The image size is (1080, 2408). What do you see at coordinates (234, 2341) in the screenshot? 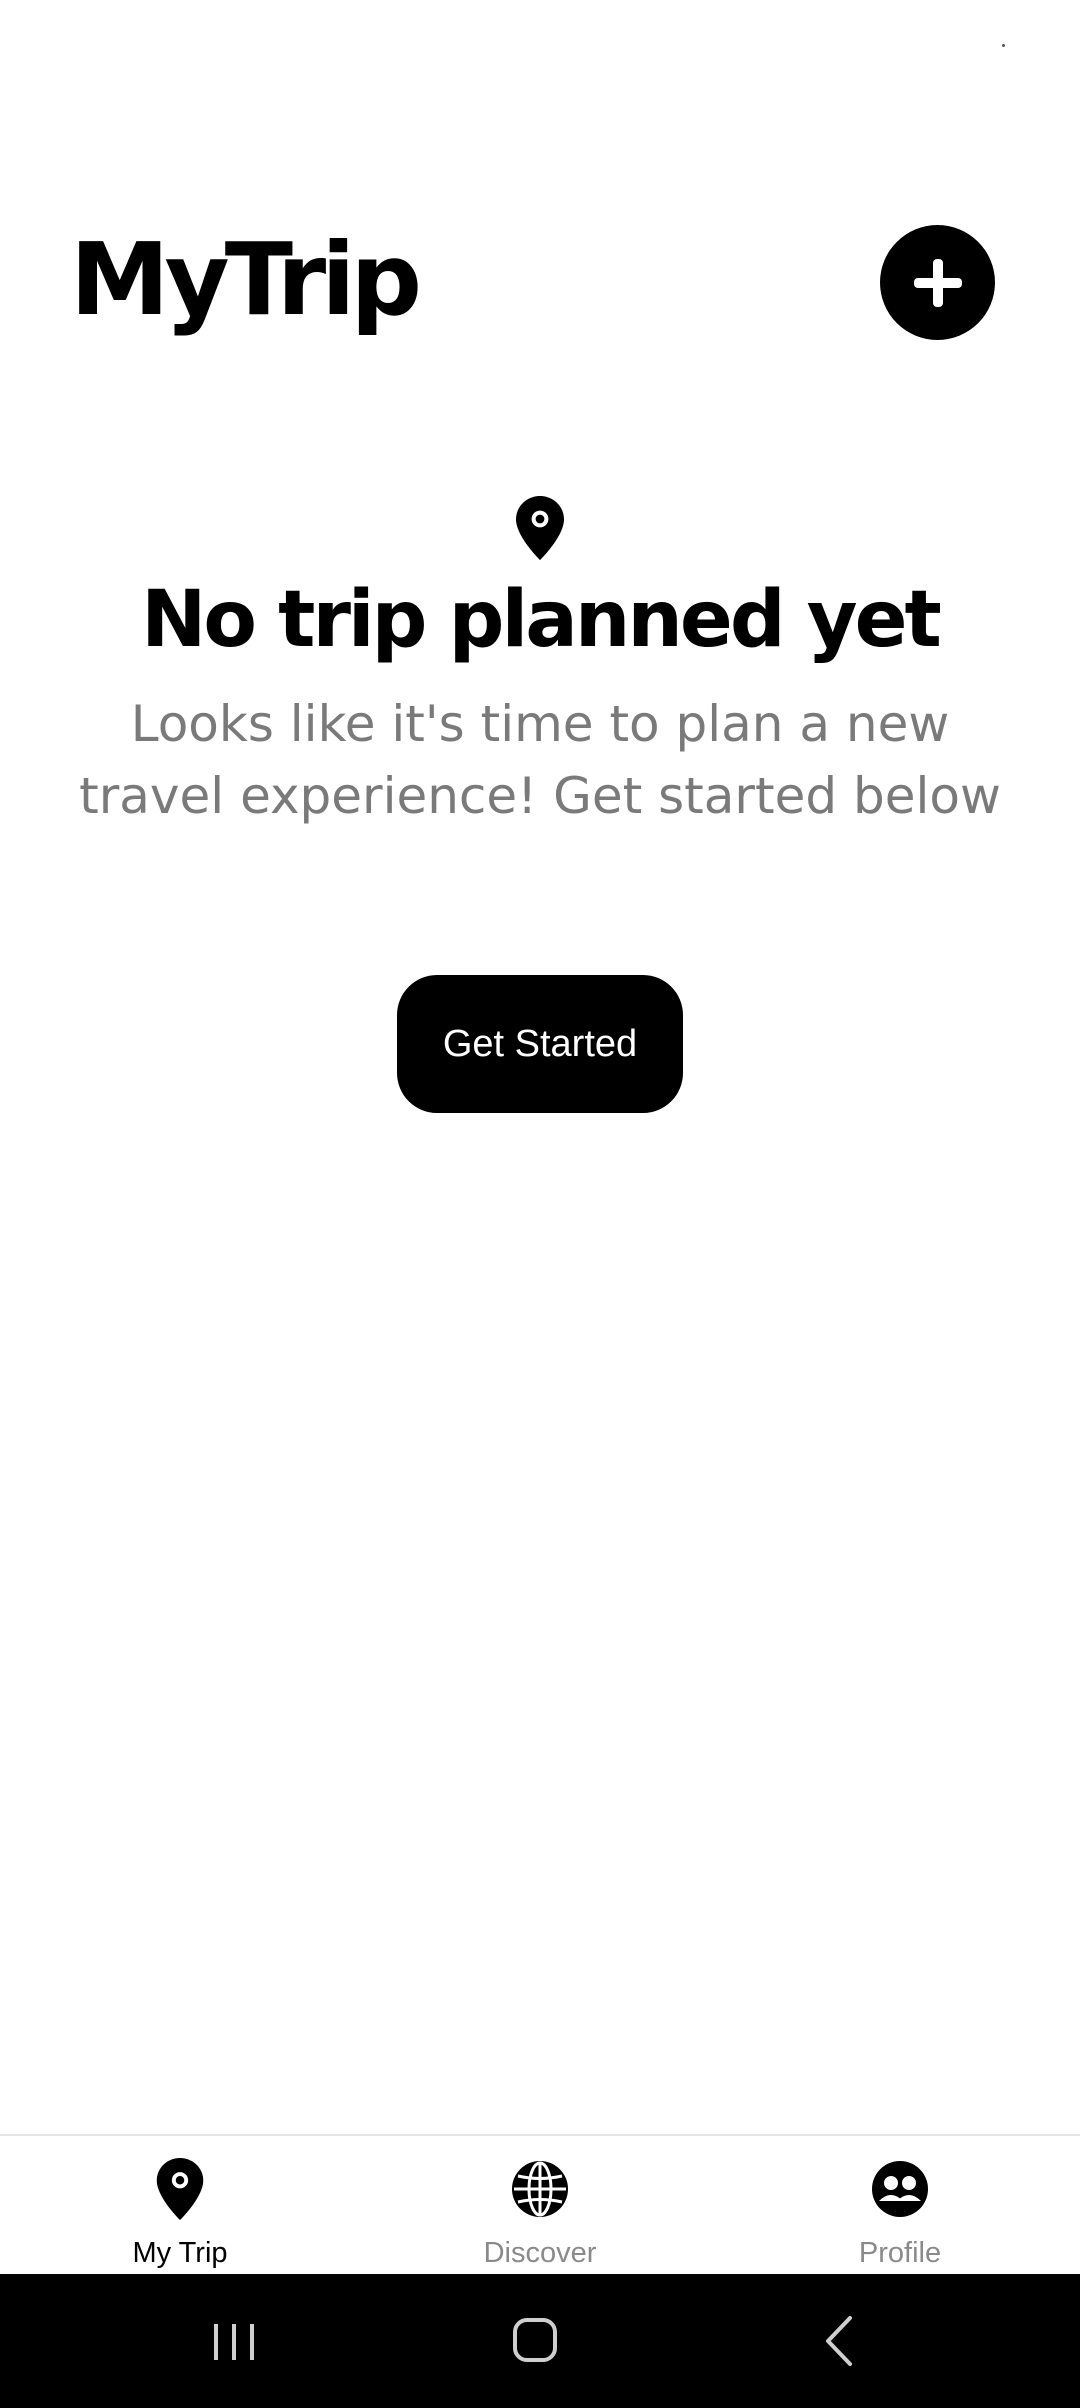
I see `recents-icon` at bounding box center [234, 2341].